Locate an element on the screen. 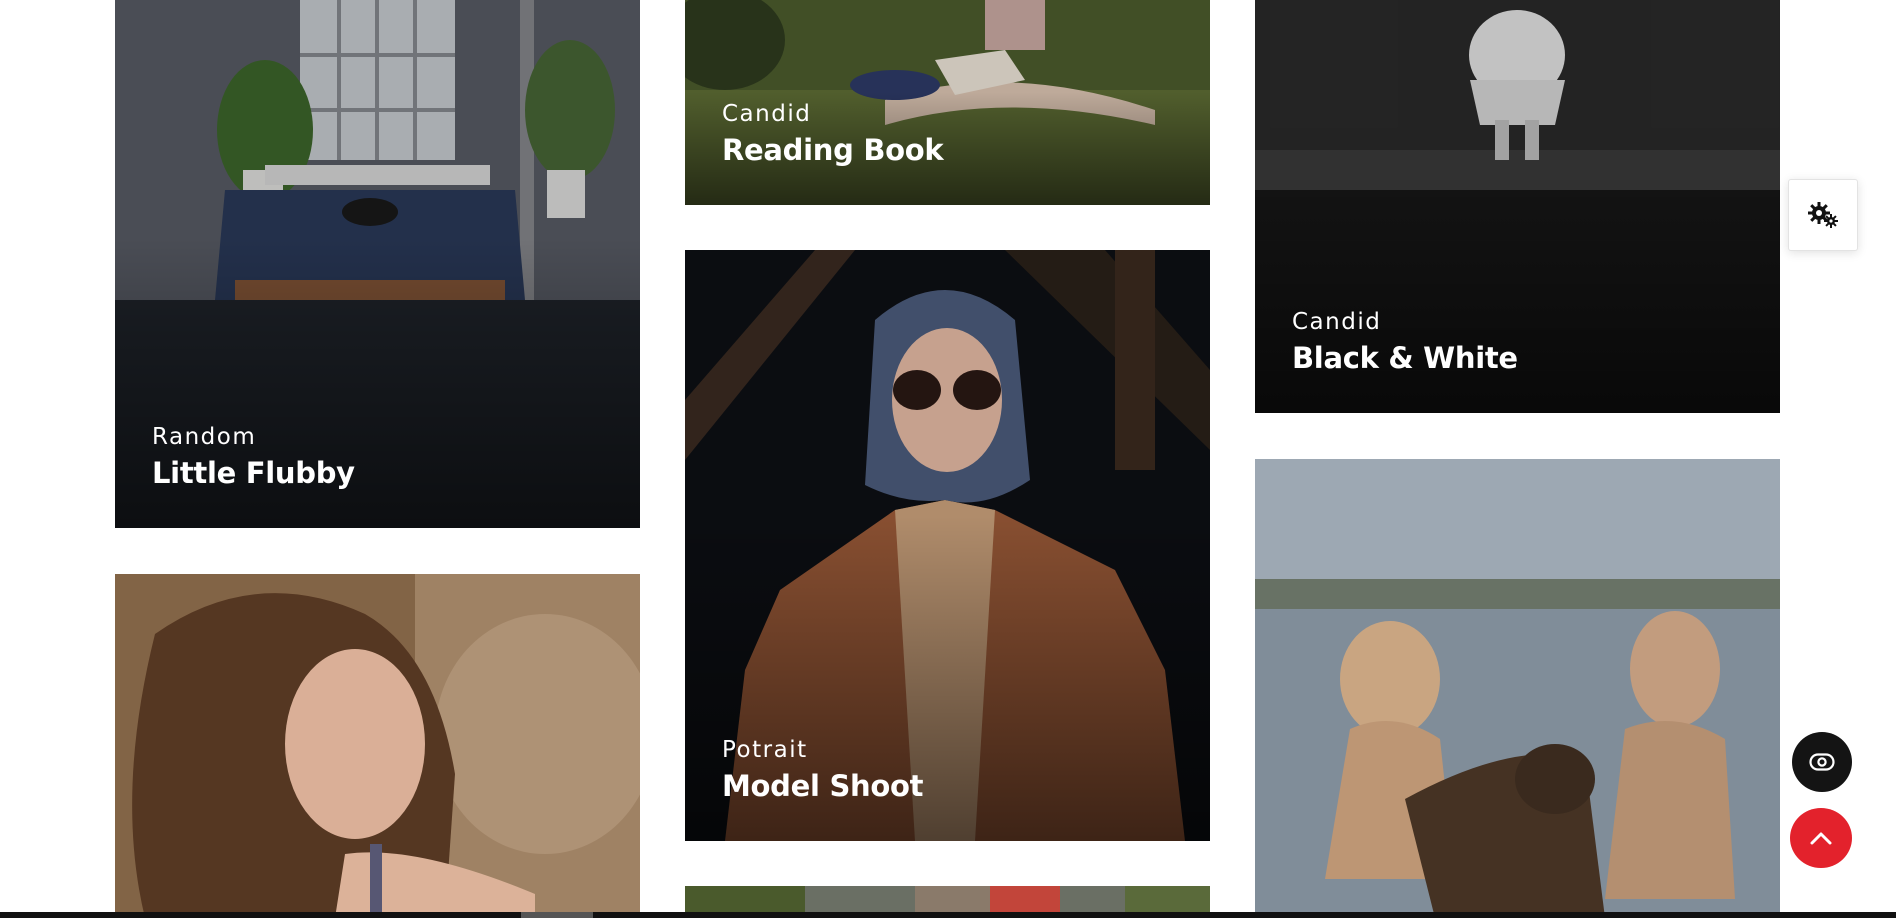 This screenshot has height=918, width=1896. tile-title: Black & White is located at coordinates (1405, 358).